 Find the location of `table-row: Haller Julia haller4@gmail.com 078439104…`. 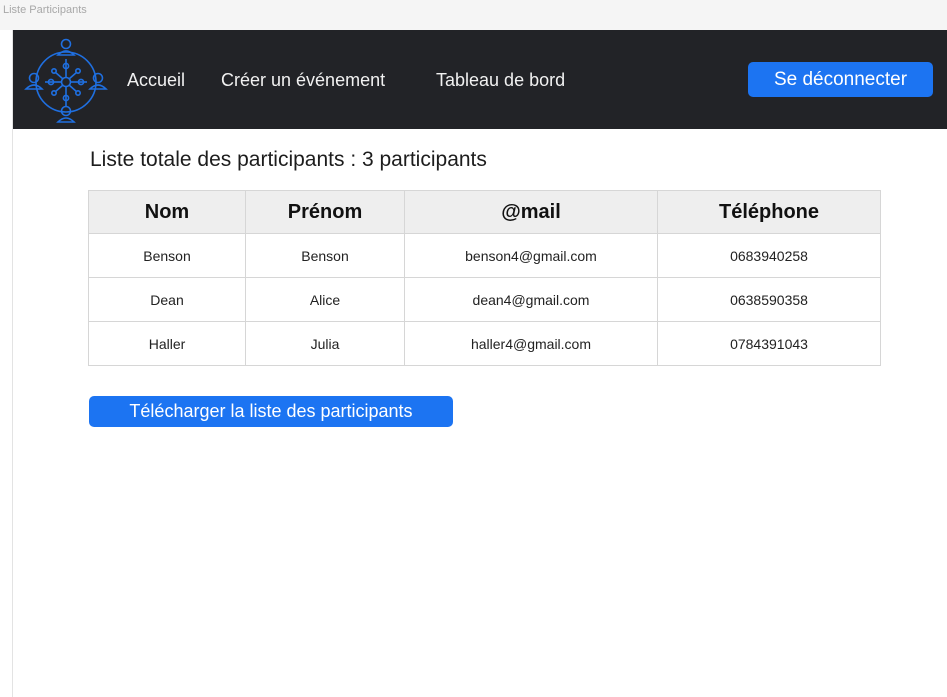

table-row: Haller Julia haller4@gmail.com 078439104… is located at coordinates (484, 343).